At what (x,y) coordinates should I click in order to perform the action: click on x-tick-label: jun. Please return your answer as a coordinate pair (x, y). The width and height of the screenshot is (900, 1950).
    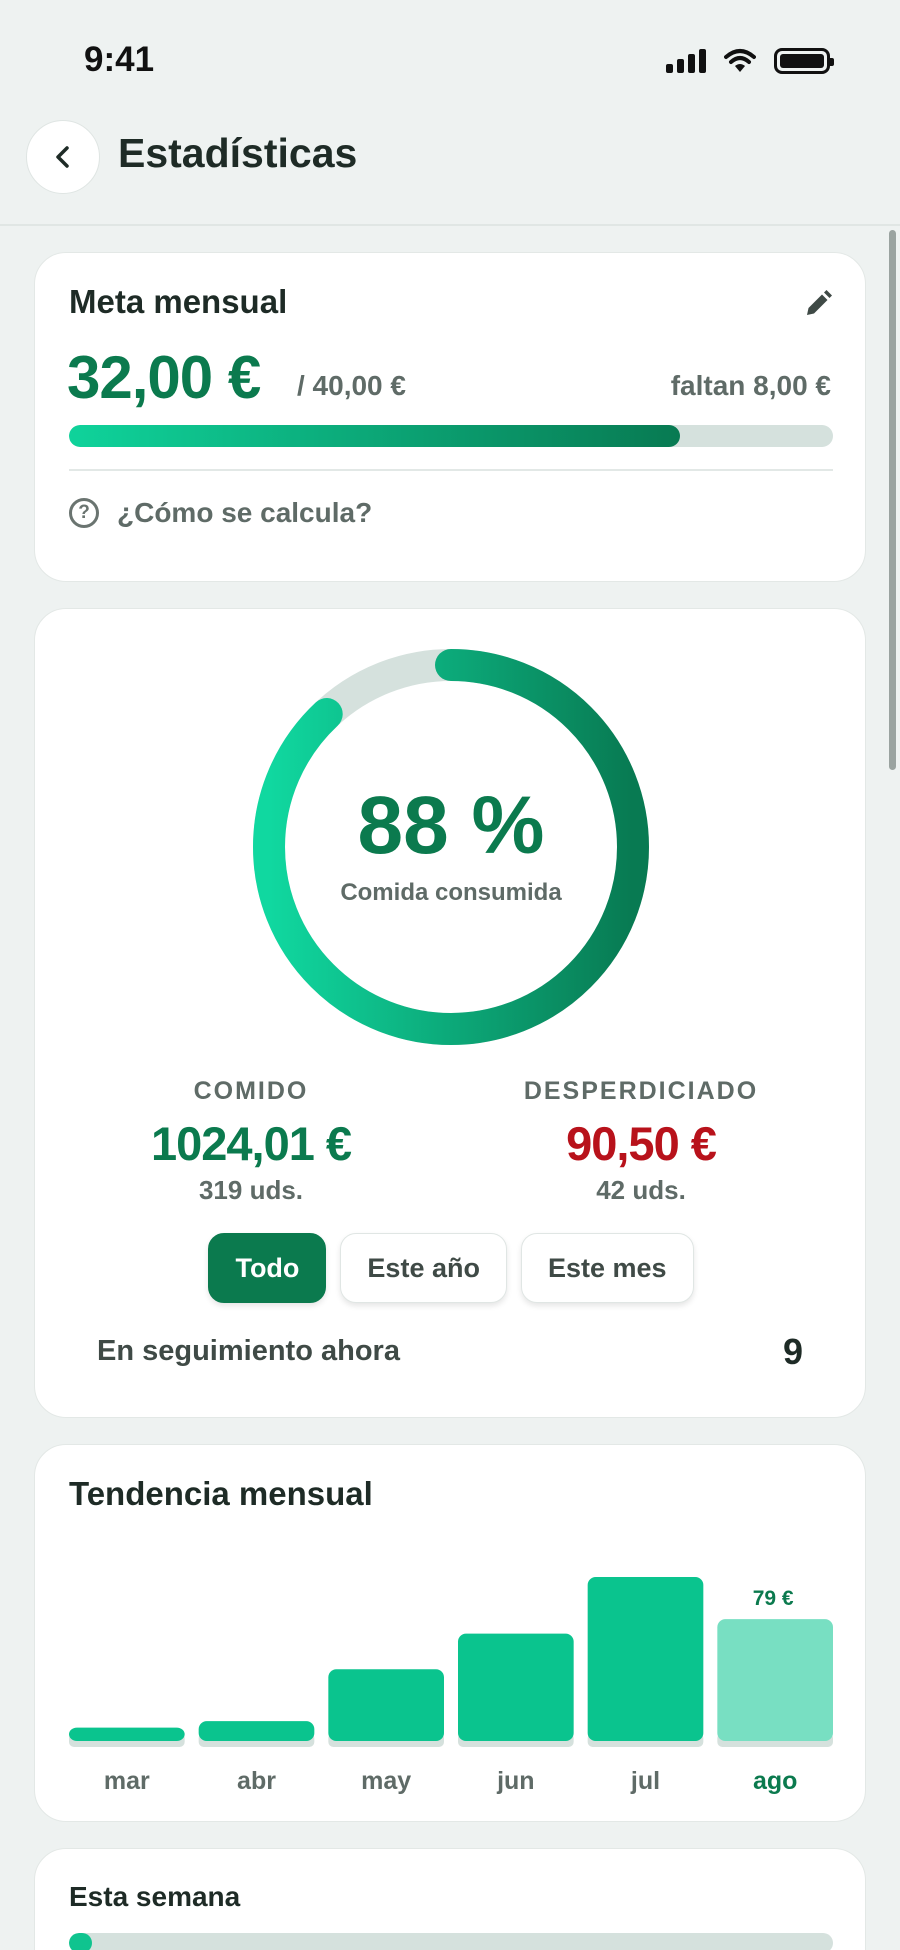
    Looking at the image, I should click on (515, 1781).